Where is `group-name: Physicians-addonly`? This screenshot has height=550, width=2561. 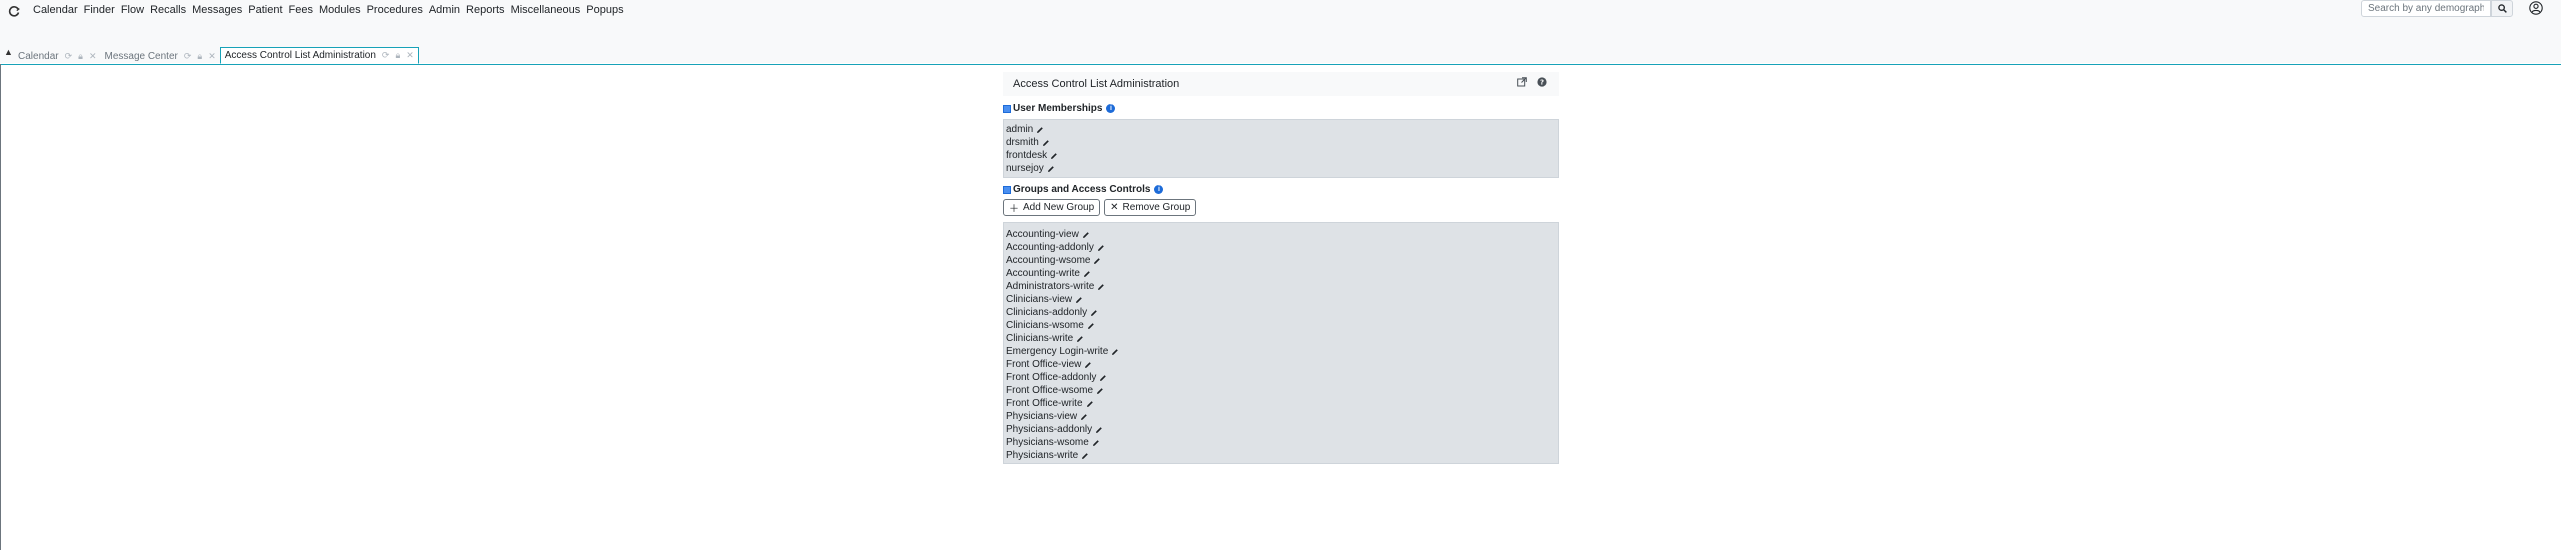 group-name: Physicians-addonly is located at coordinates (1049, 429).